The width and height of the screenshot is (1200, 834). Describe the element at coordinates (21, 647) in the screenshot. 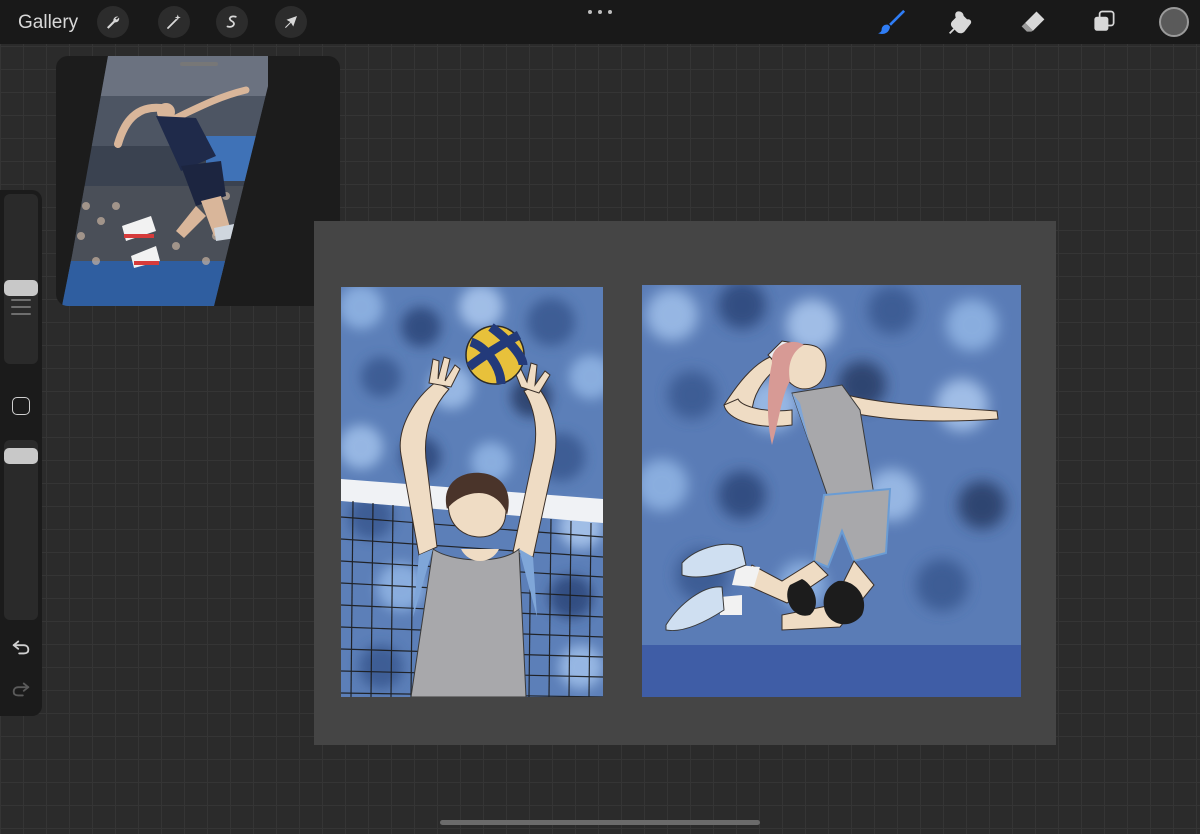

I see `undo-icon` at that location.